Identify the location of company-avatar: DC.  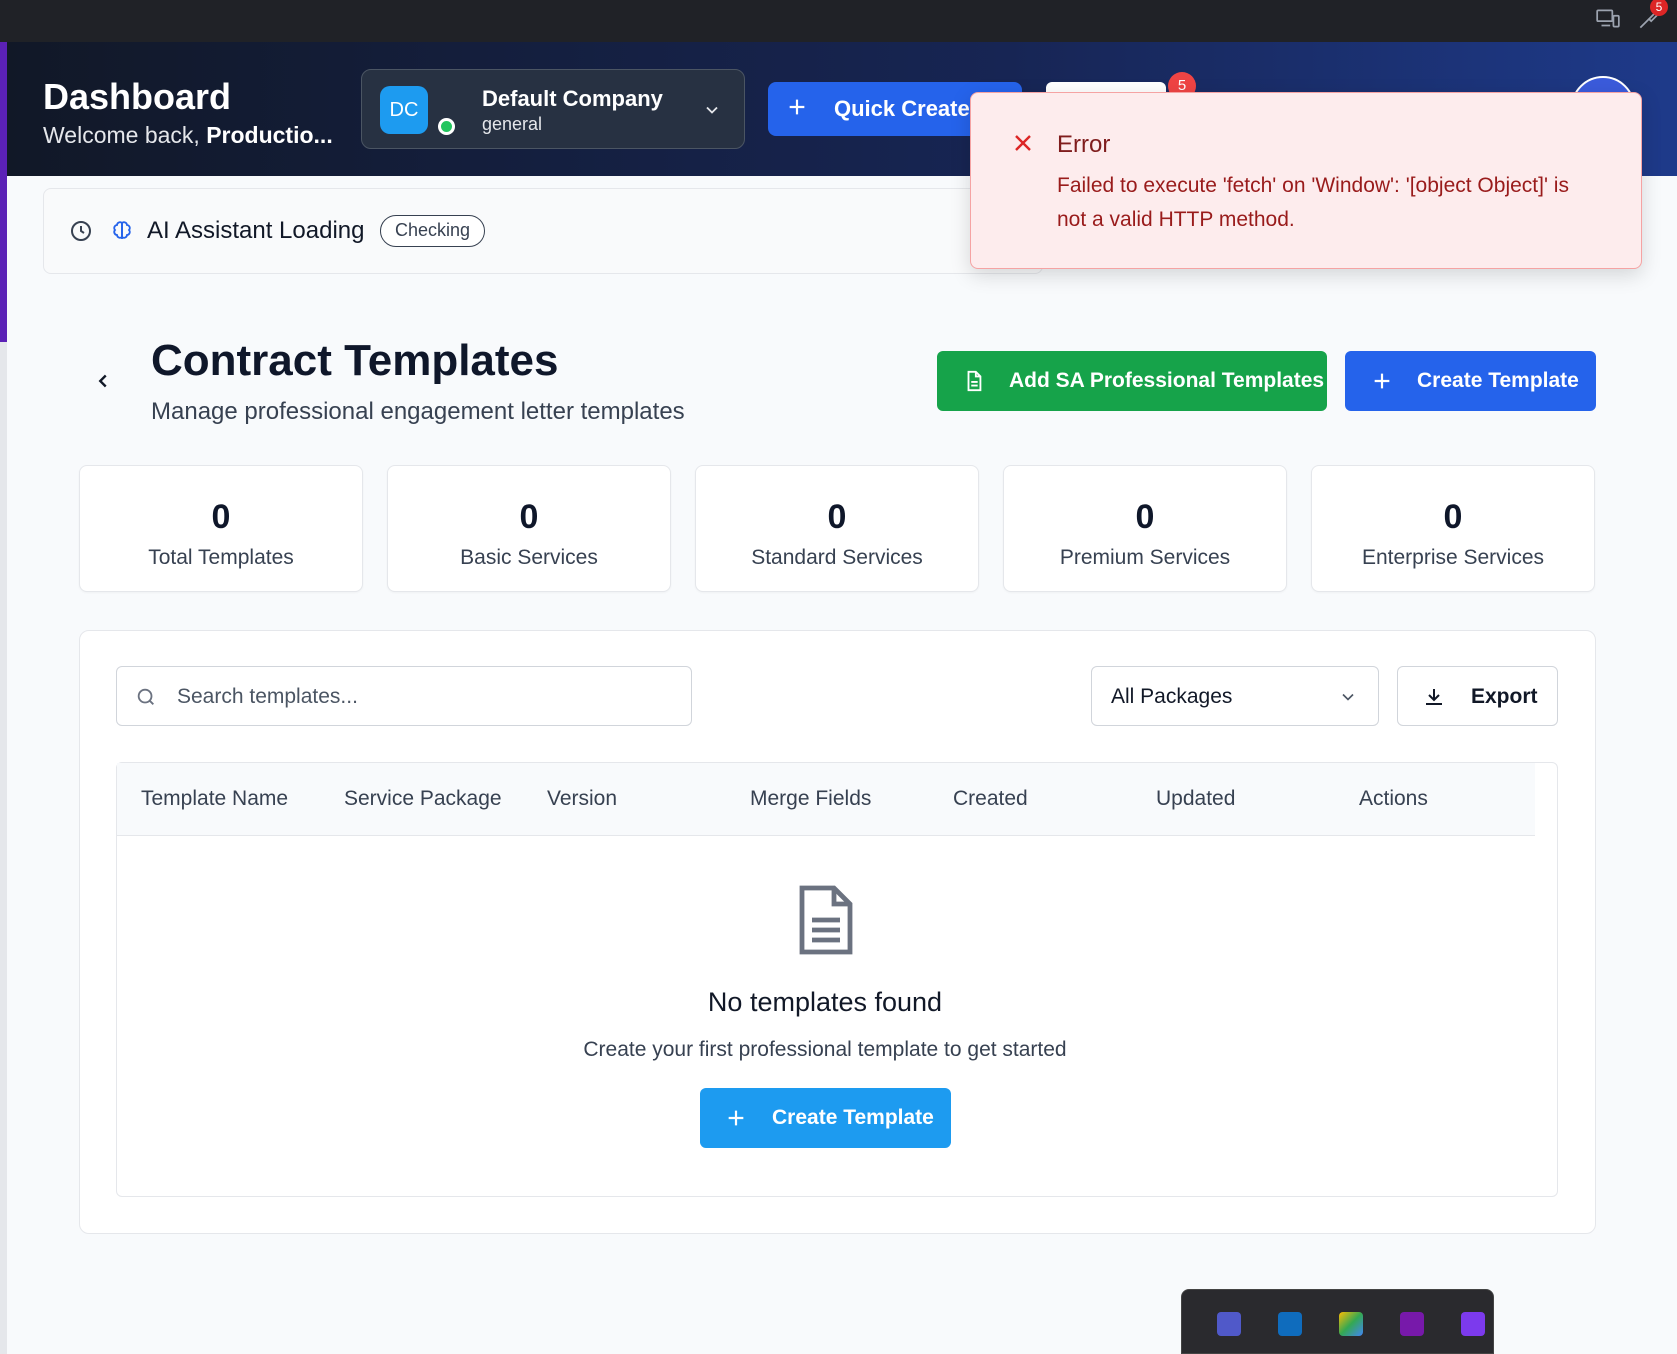
(404, 110).